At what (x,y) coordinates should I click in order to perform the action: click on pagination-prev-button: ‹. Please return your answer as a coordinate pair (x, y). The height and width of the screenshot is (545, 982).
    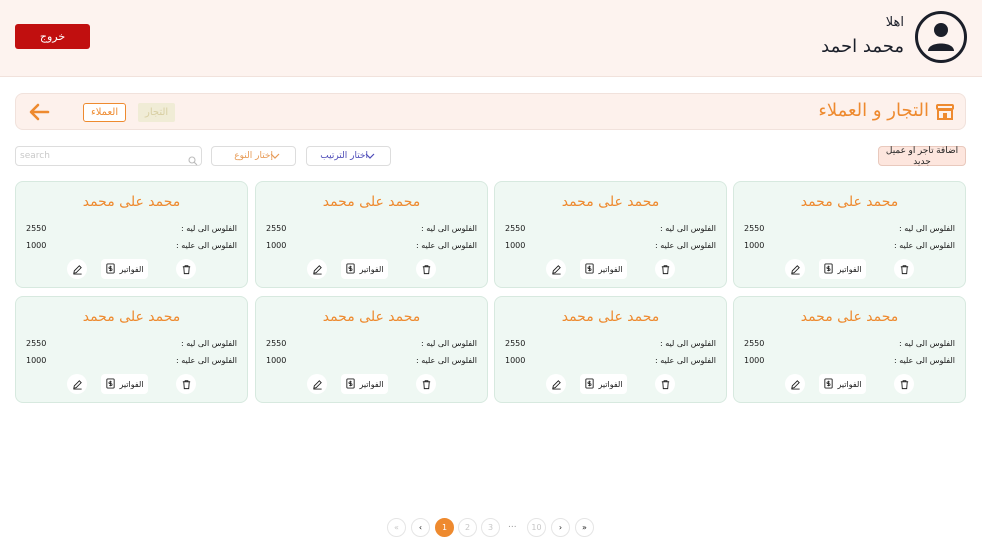
    Looking at the image, I should click on (420, 527).